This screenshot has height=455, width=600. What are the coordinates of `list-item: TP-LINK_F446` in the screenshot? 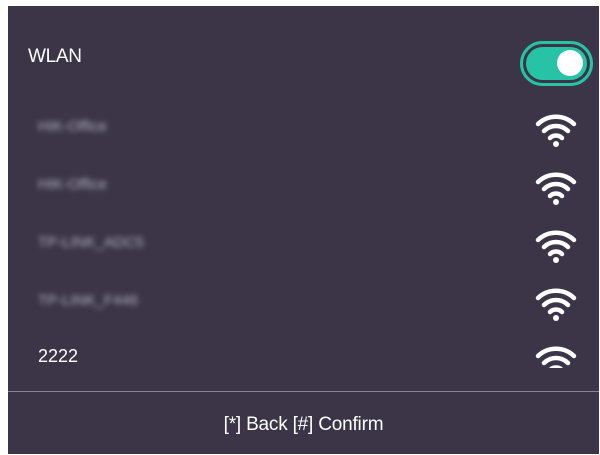 It's located at (303, 303).